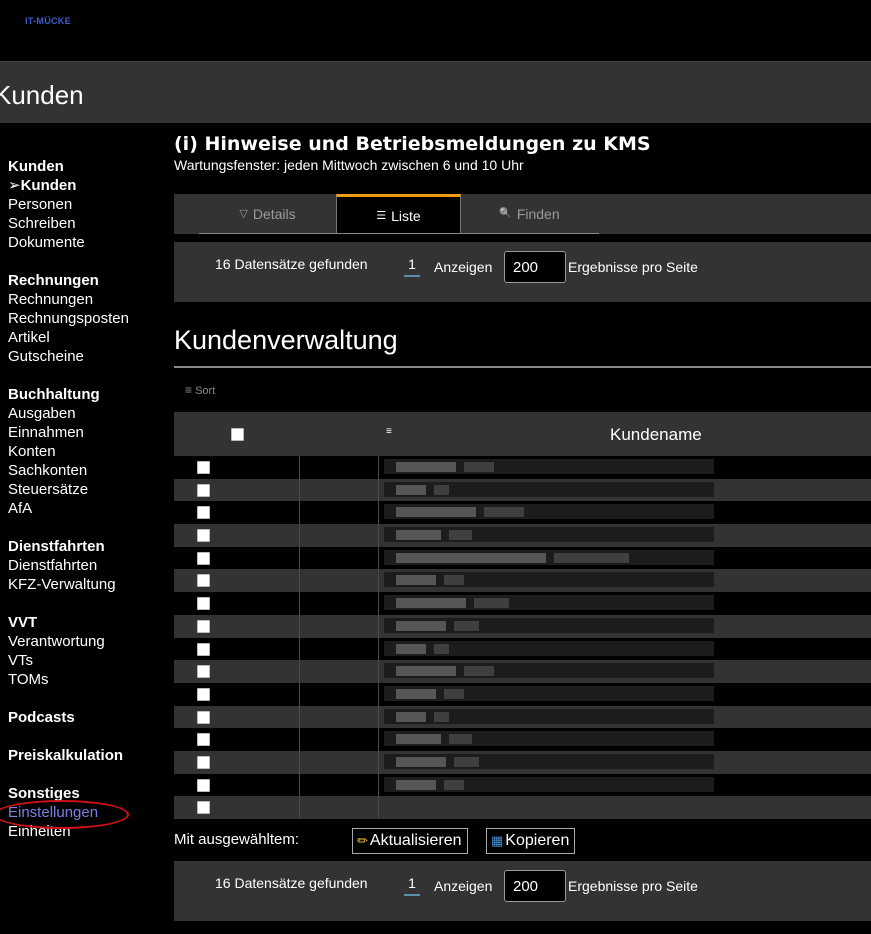 The height and width of the screenshot is (934, 871). I want to click on copy-label: Kopieren, so click(537, 840).